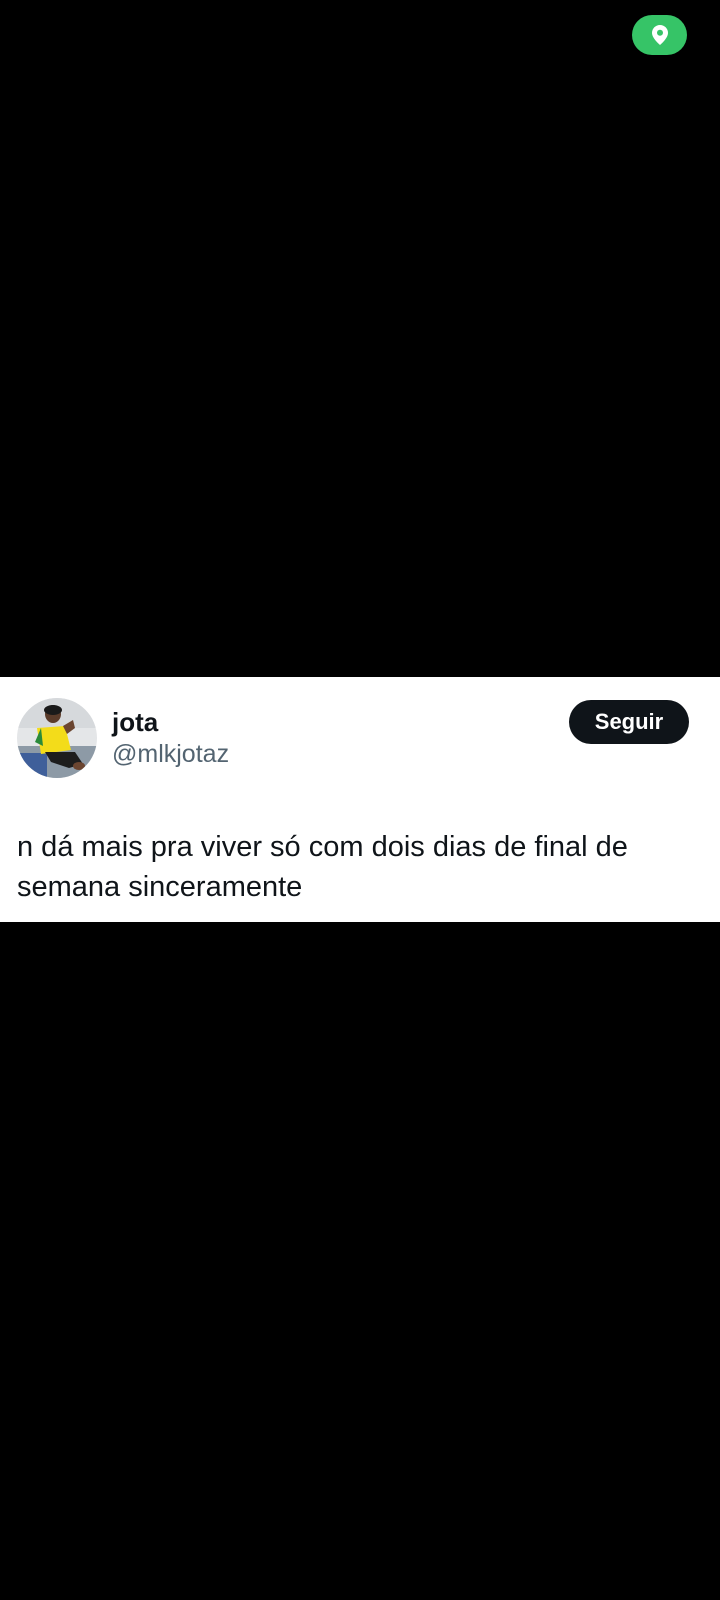 This screenshot has width=720, height=1600. Describe the element at coordinates (629, 722) in the screenshot. I see `follow-button: Seguir` at that location.